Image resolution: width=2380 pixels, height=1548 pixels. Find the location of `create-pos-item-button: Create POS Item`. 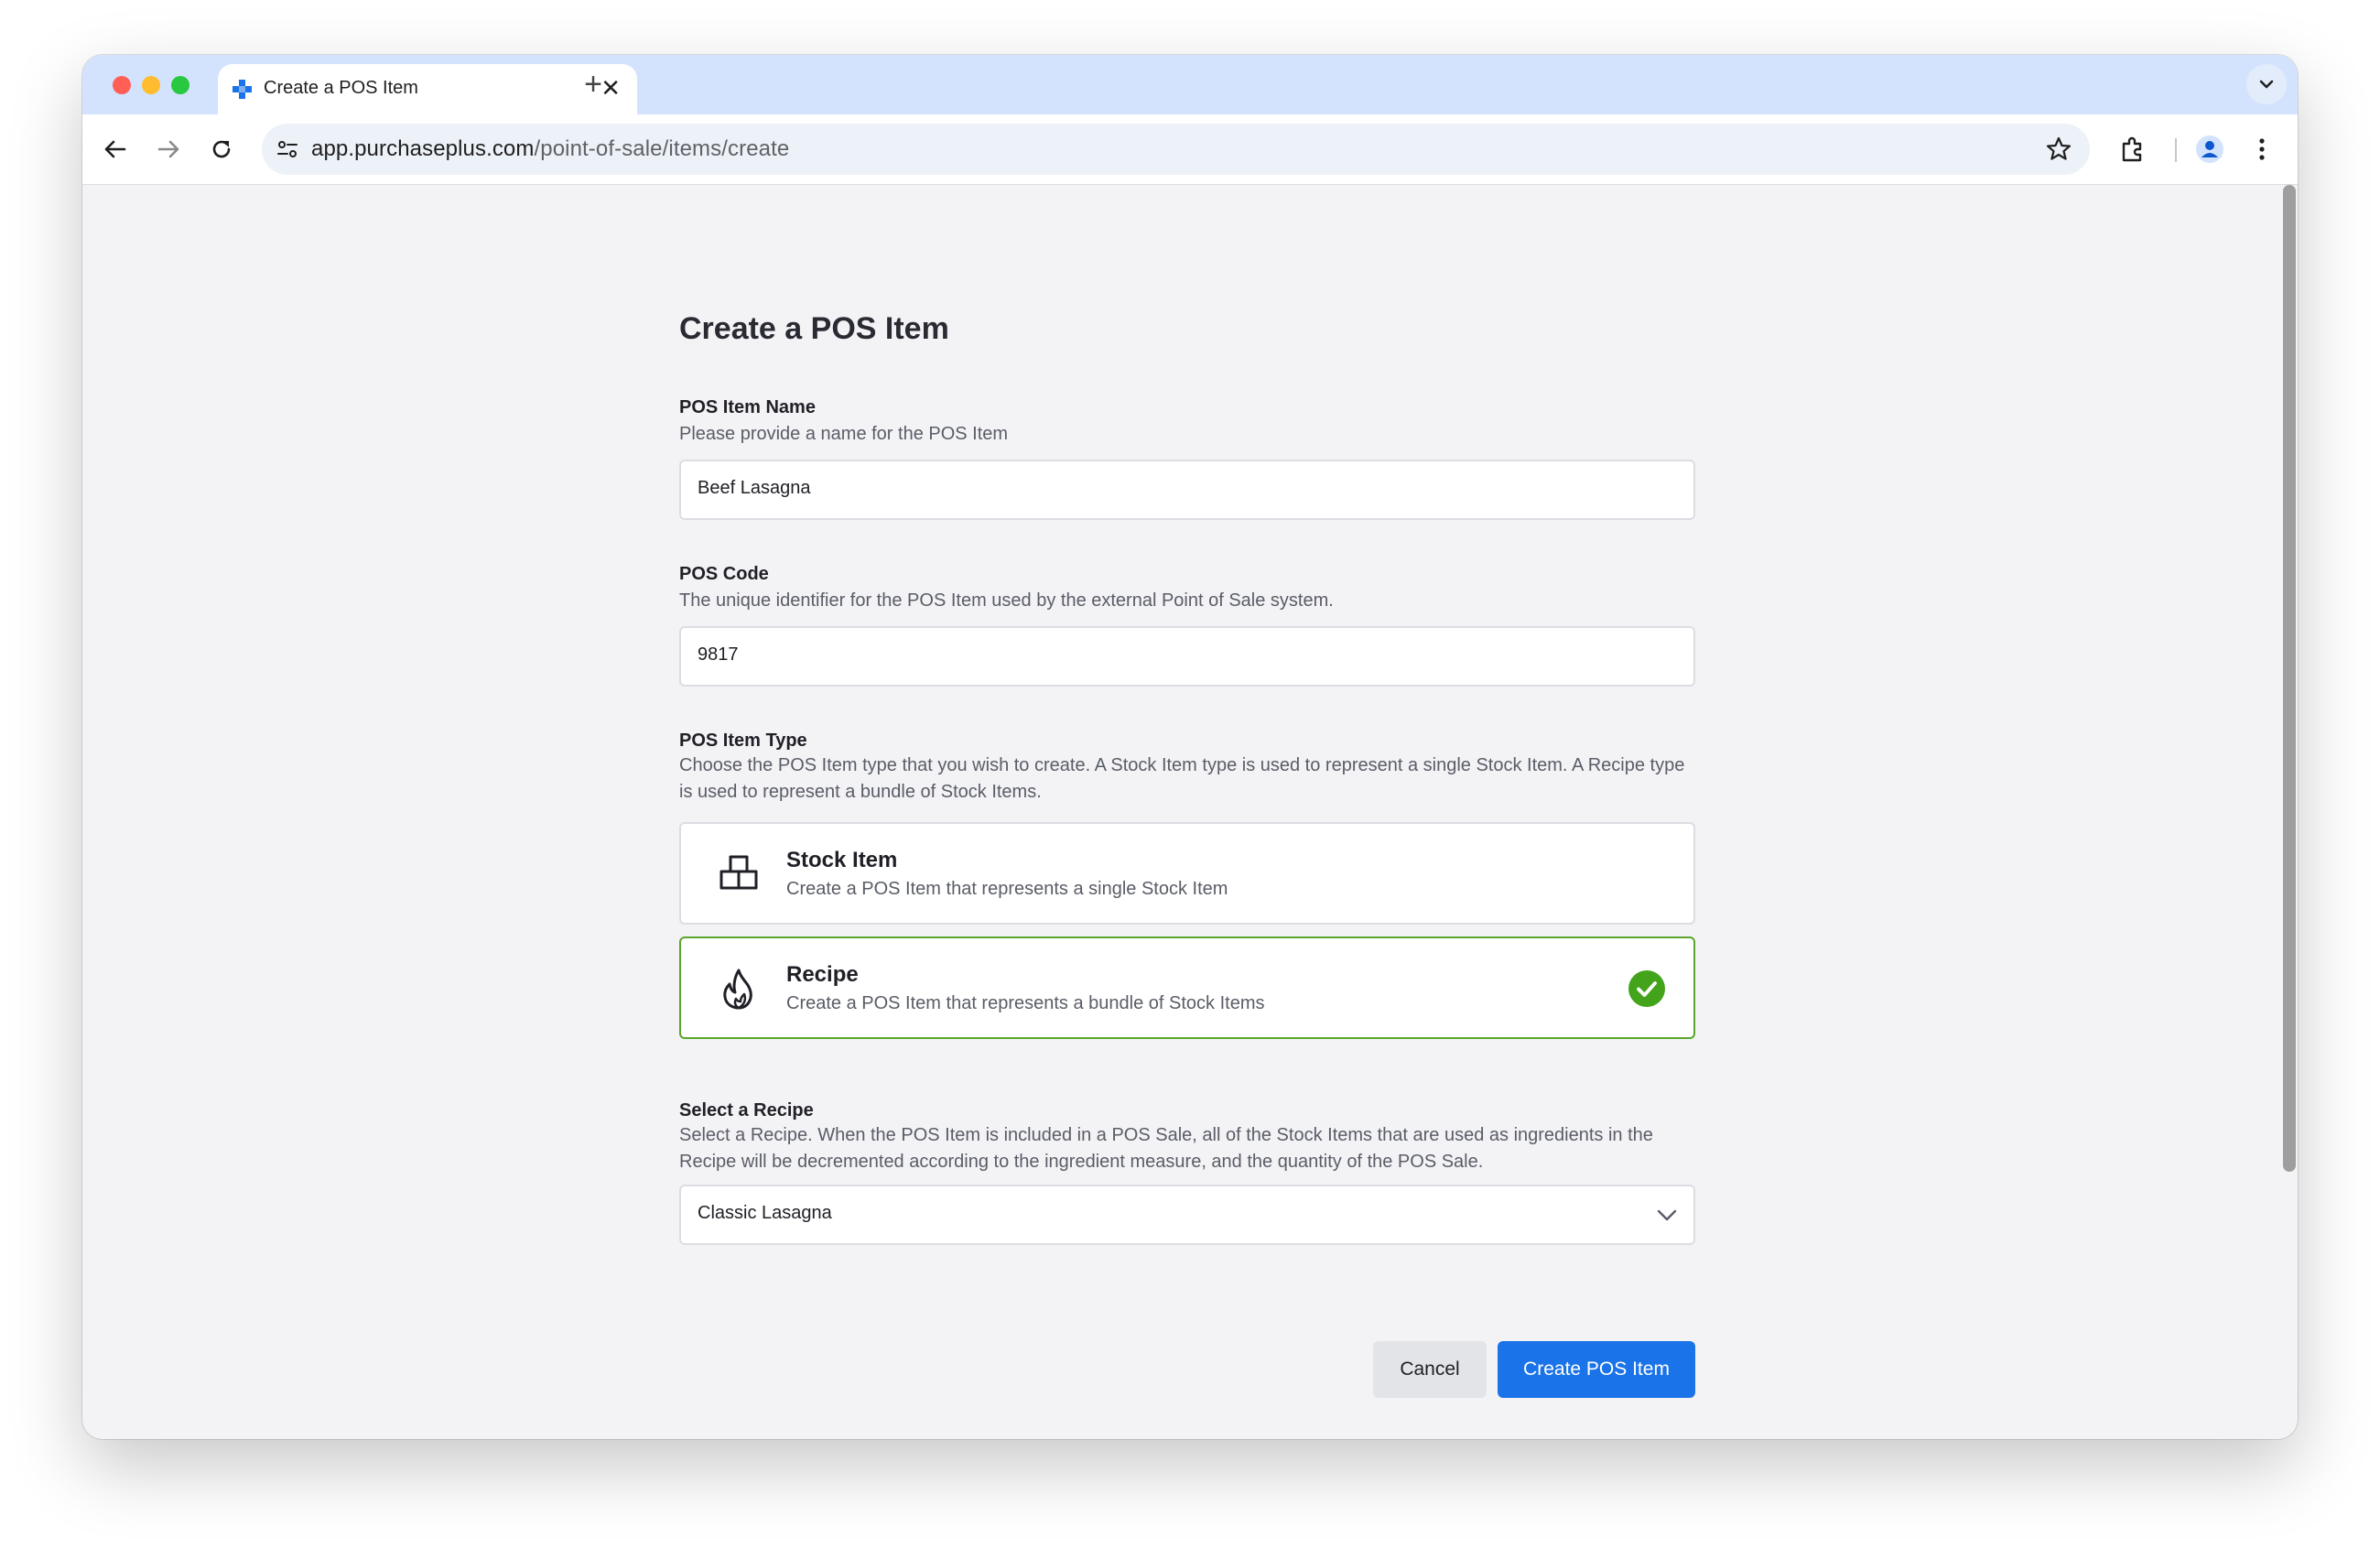

create-pos-item-button: Create POS Item is located at coordinates (1596, 1369).